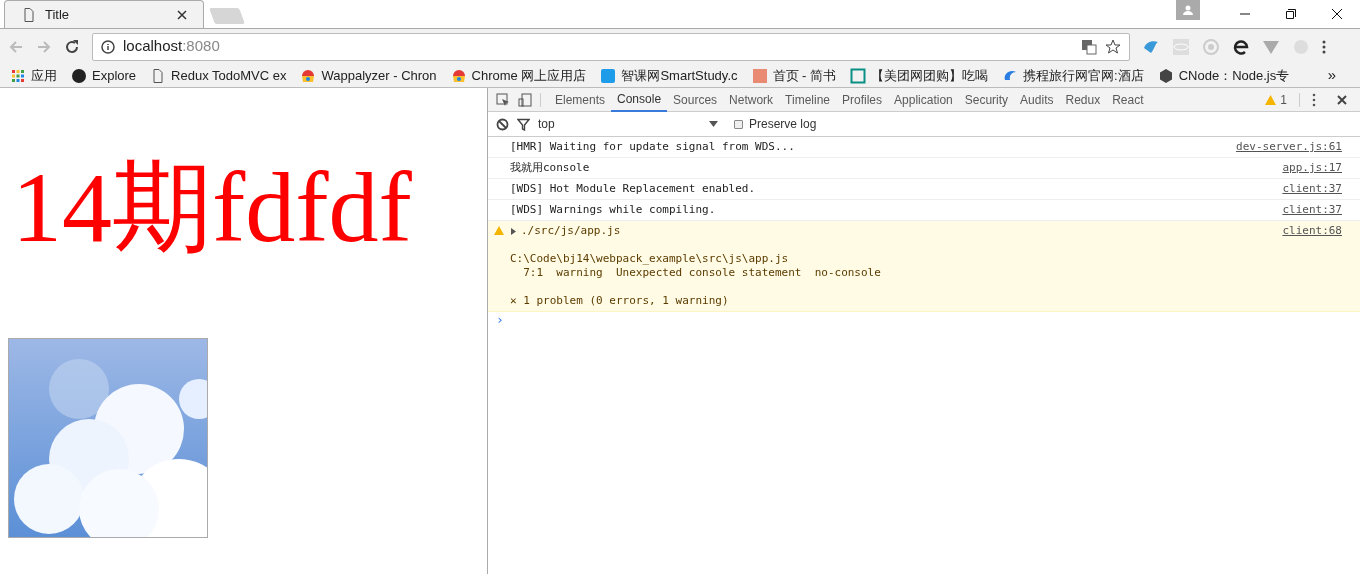 The height and width of the screenshot is (574, 1360). What do you see at coordinates (701, 273) in the screenshot?
I see `console-message: 7:1 warning Unexpected console statement no-console` at bounding box center [701, 273].